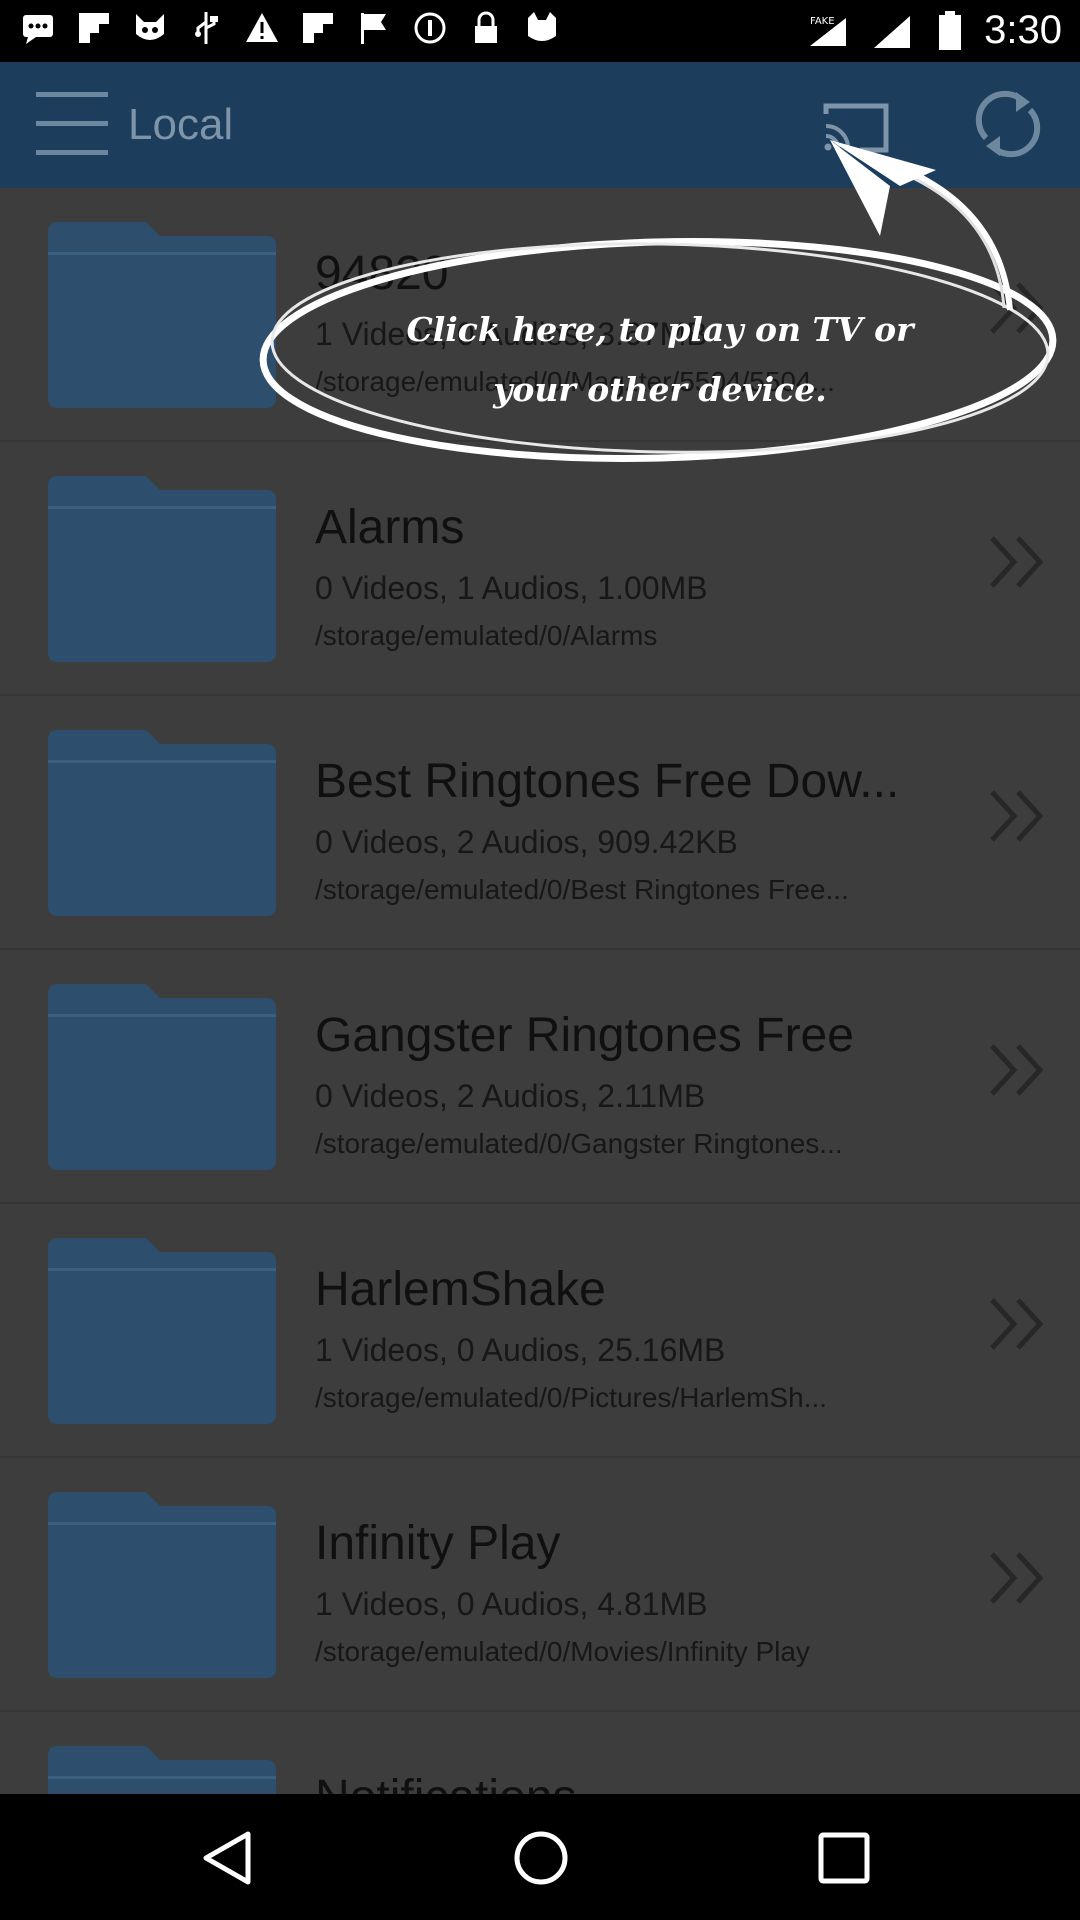 The height and width of the screenshot is (1920, 1080). I want to click on lock-icon, so click(486, 28).